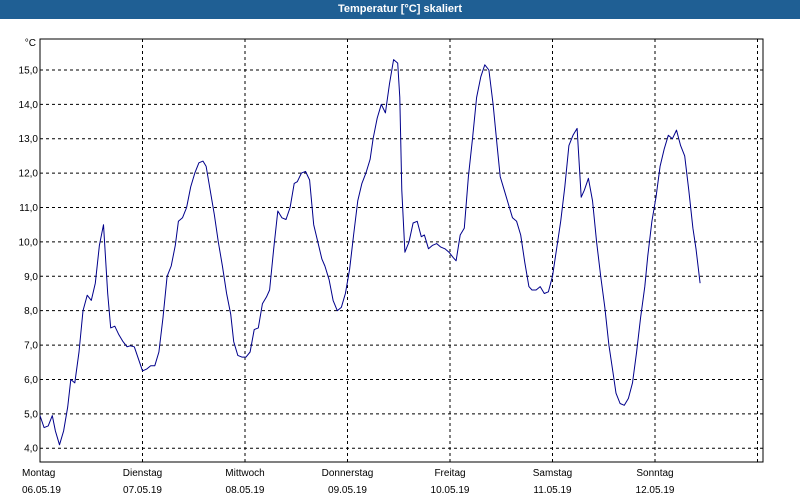 This screenshot has width=800, height=500. I want to click on x-tick-date: 10.05.19, so click(450, 490).